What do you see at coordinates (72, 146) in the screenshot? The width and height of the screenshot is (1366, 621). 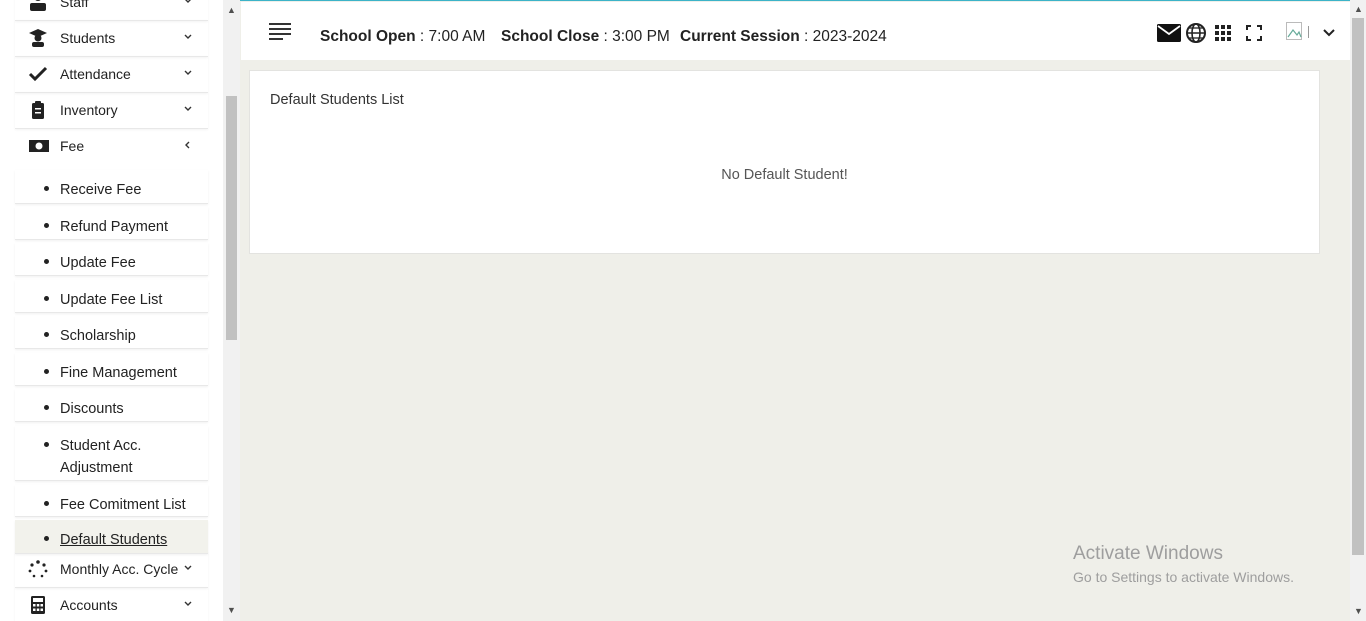 I see `sidebar-item-label: Fee` at bounding box center [72, 146].